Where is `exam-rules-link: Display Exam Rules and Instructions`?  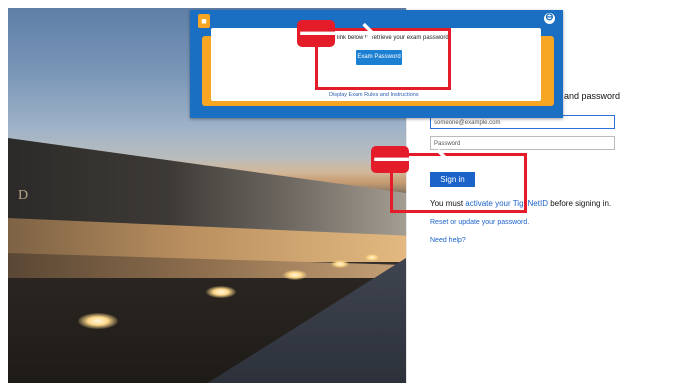 exam-rules-link: Display Exam Rules and Instructions is located at coordinates (374, 95).